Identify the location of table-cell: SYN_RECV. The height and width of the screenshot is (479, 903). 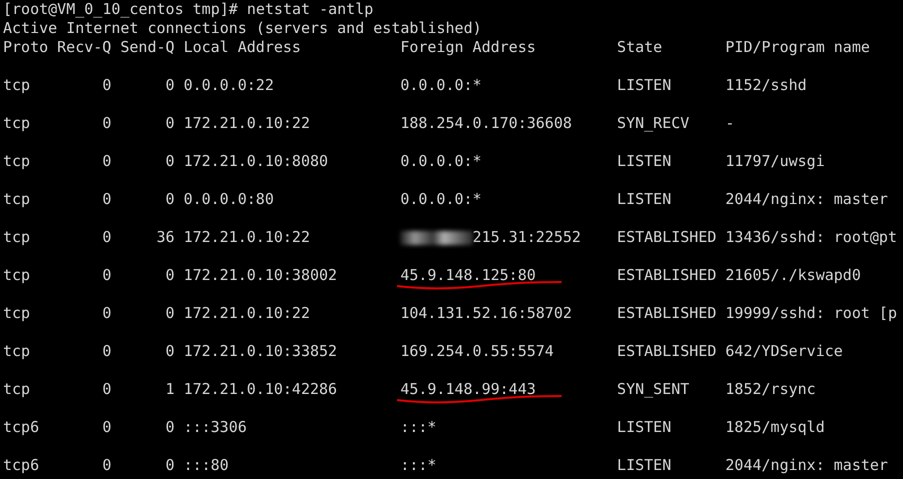
(653, 123).